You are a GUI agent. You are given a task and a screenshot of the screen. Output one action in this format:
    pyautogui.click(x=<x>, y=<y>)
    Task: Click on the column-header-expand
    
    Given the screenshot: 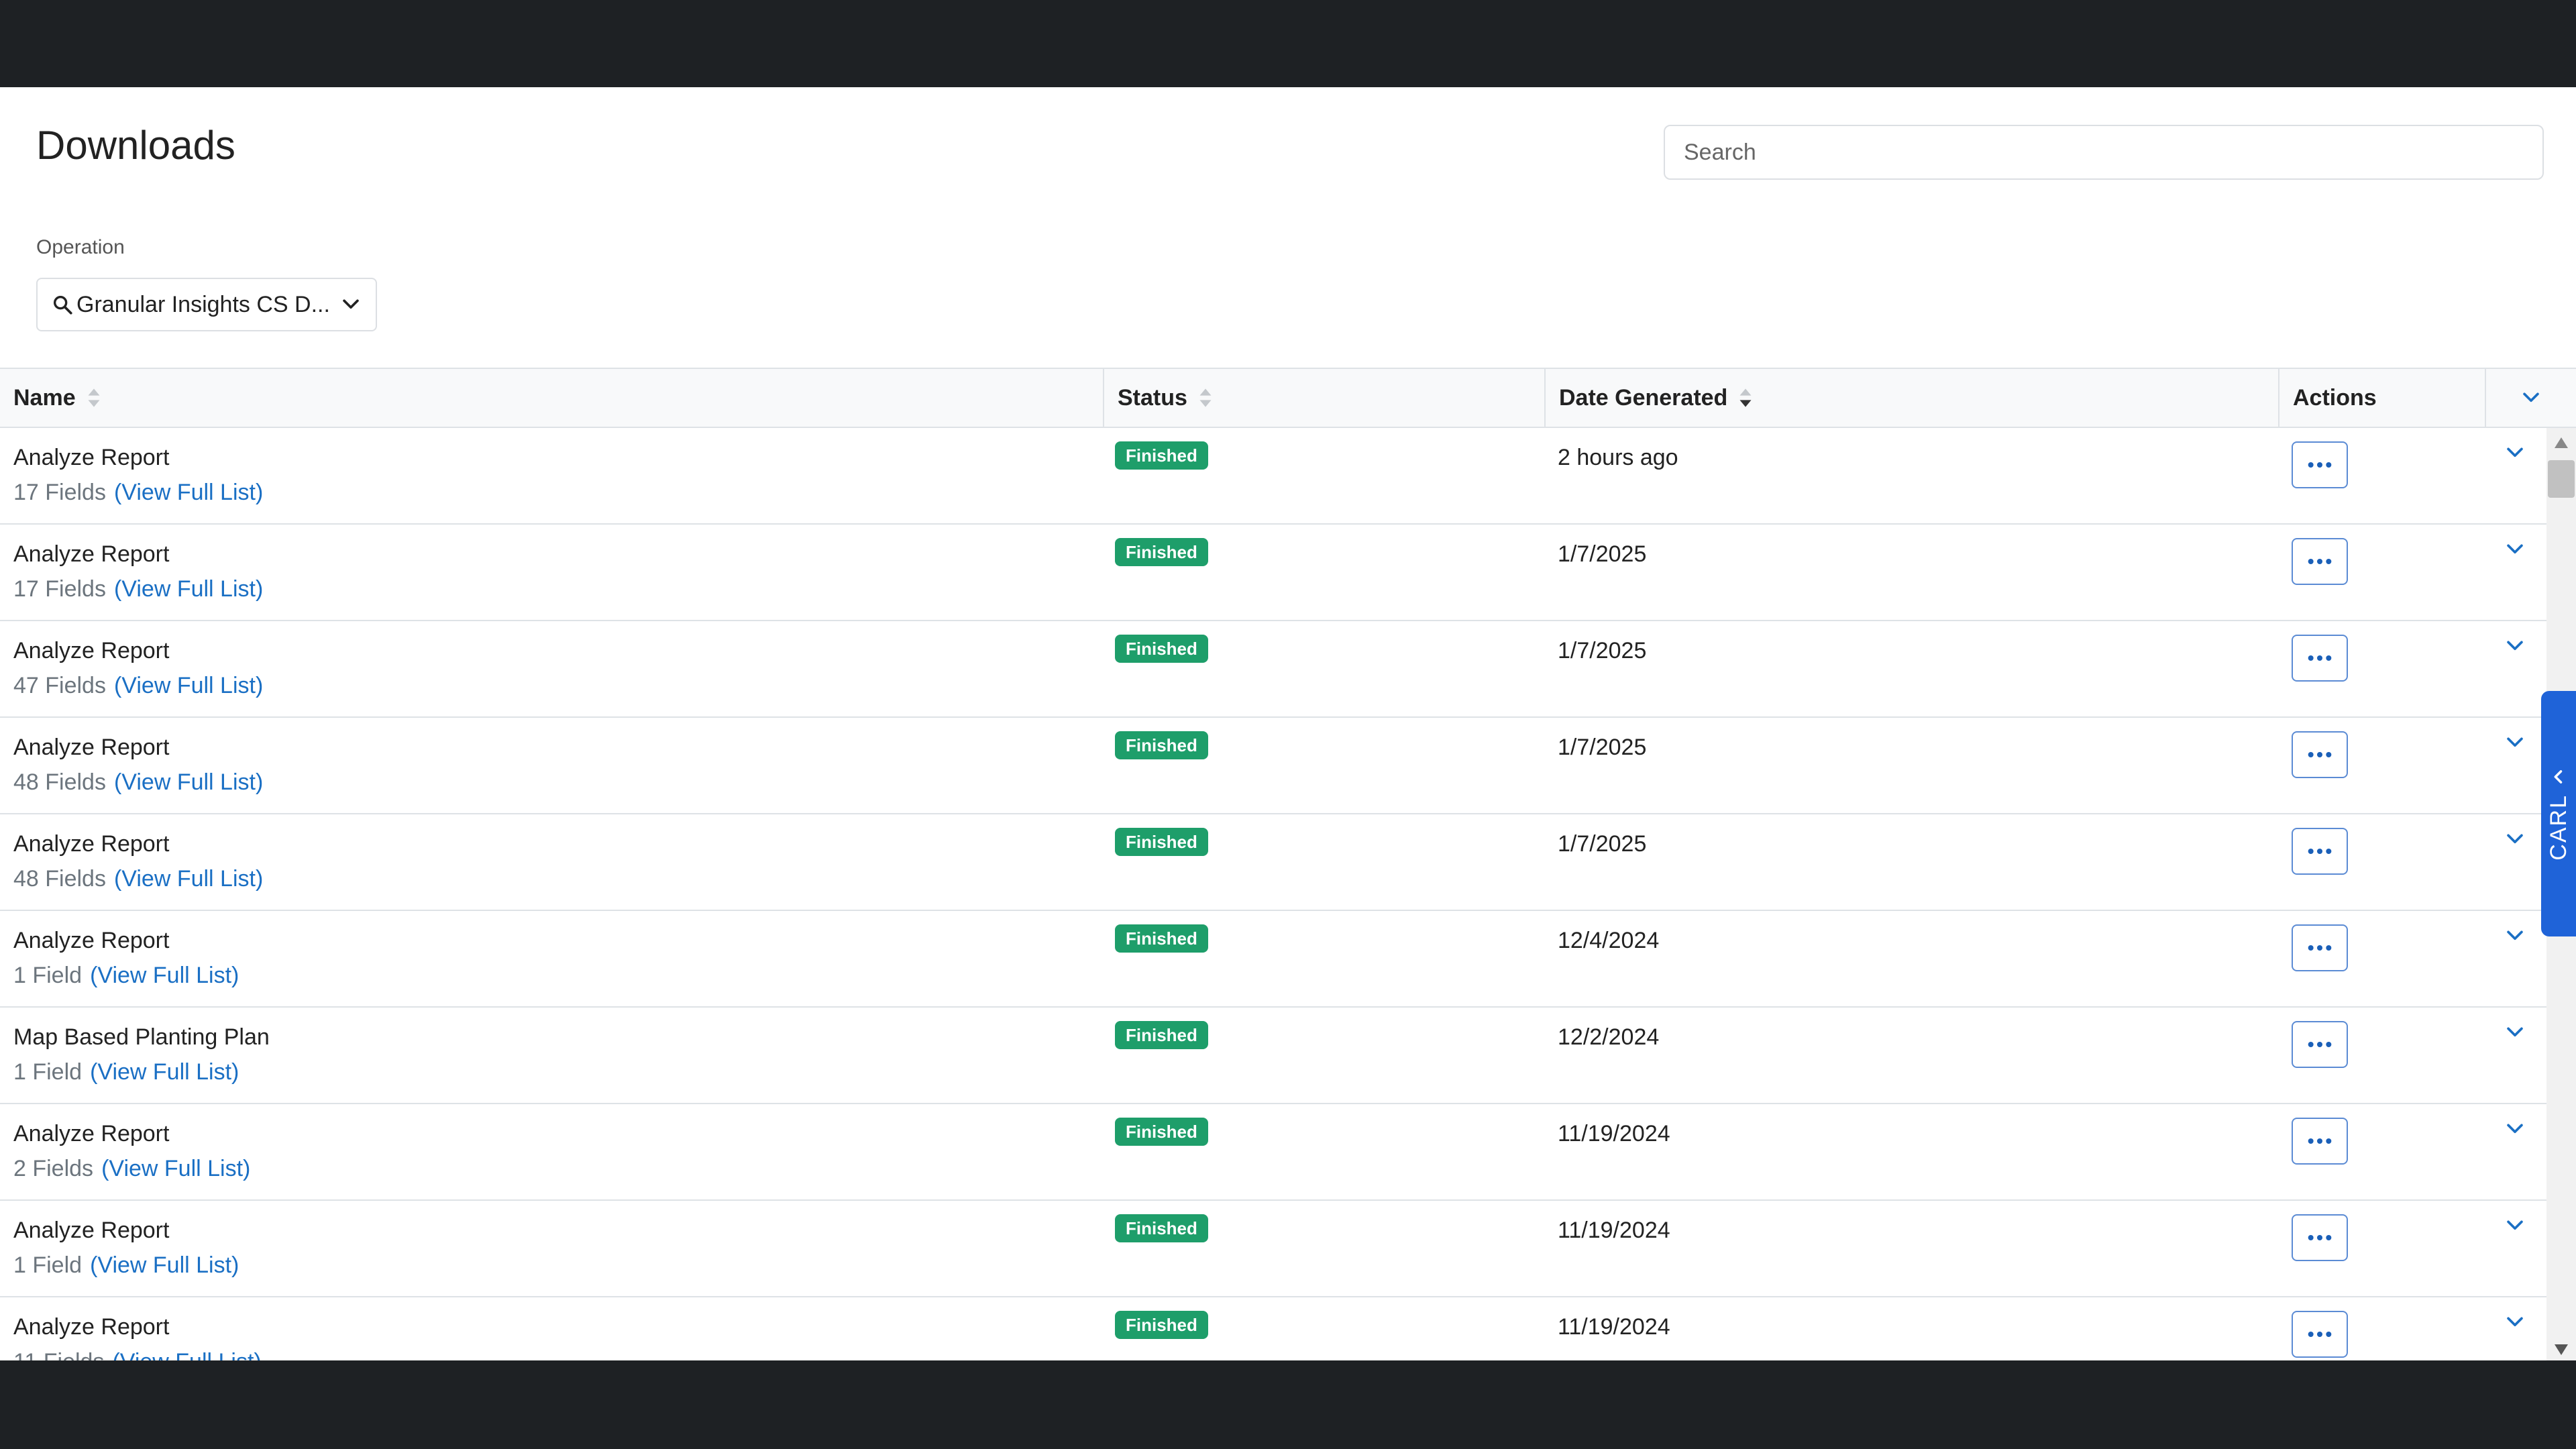 What is the action you would take?
    pyautogui.click(x=2531, y=398)
    